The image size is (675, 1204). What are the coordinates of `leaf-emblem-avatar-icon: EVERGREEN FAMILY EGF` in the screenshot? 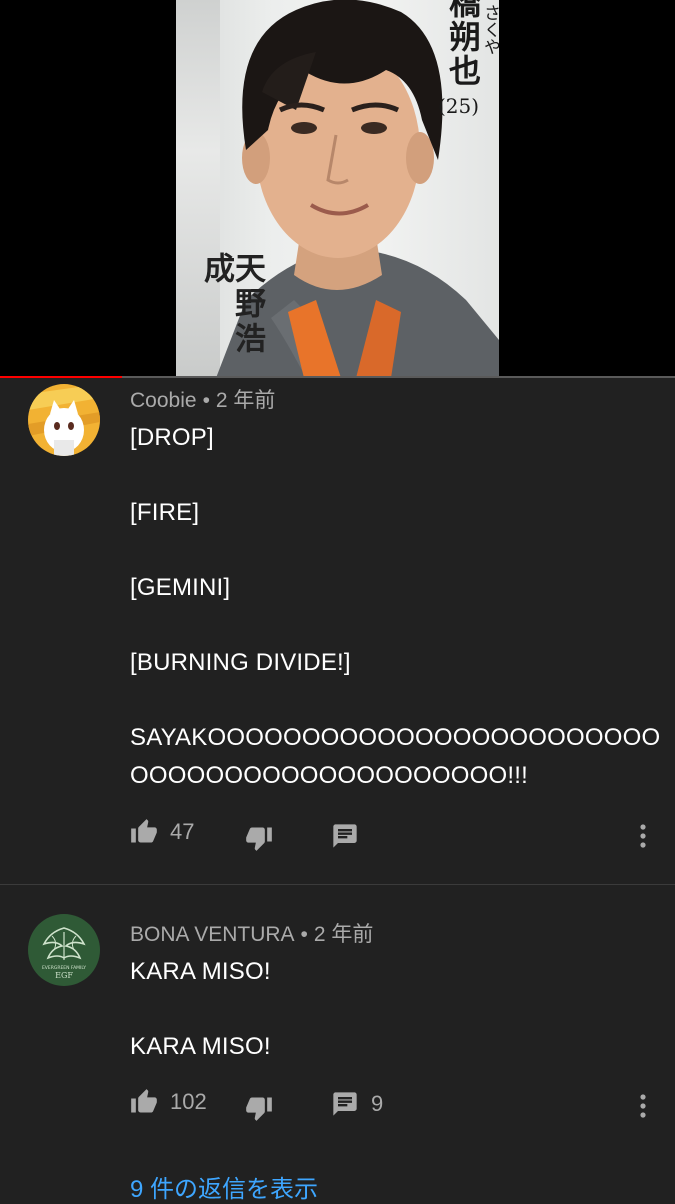 It's located at (64, 950).